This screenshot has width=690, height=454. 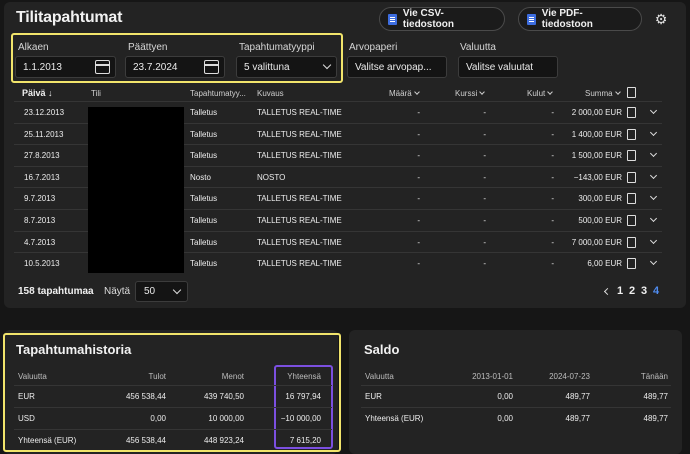 What do you see at coordinates (150, 291) in the screenshot?
I see `page-size-value: 50` at bounding box center [150, 291].